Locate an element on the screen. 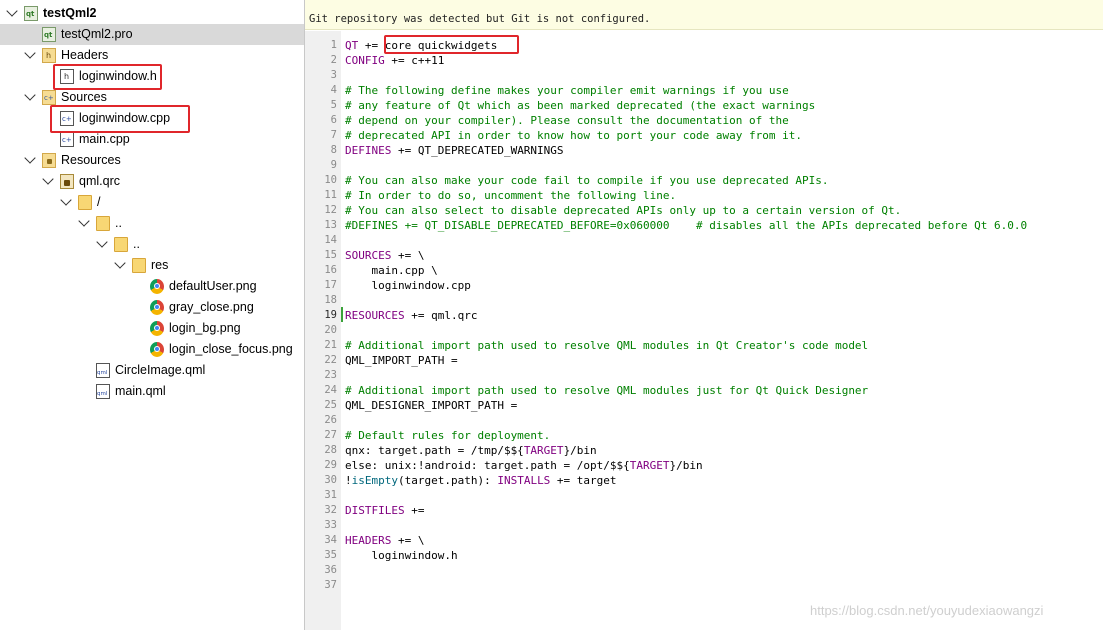 Image resolution: width=1103 pixels, height=630 pixels. code-line: DISTFILES += is located at coordinates (388, 510).